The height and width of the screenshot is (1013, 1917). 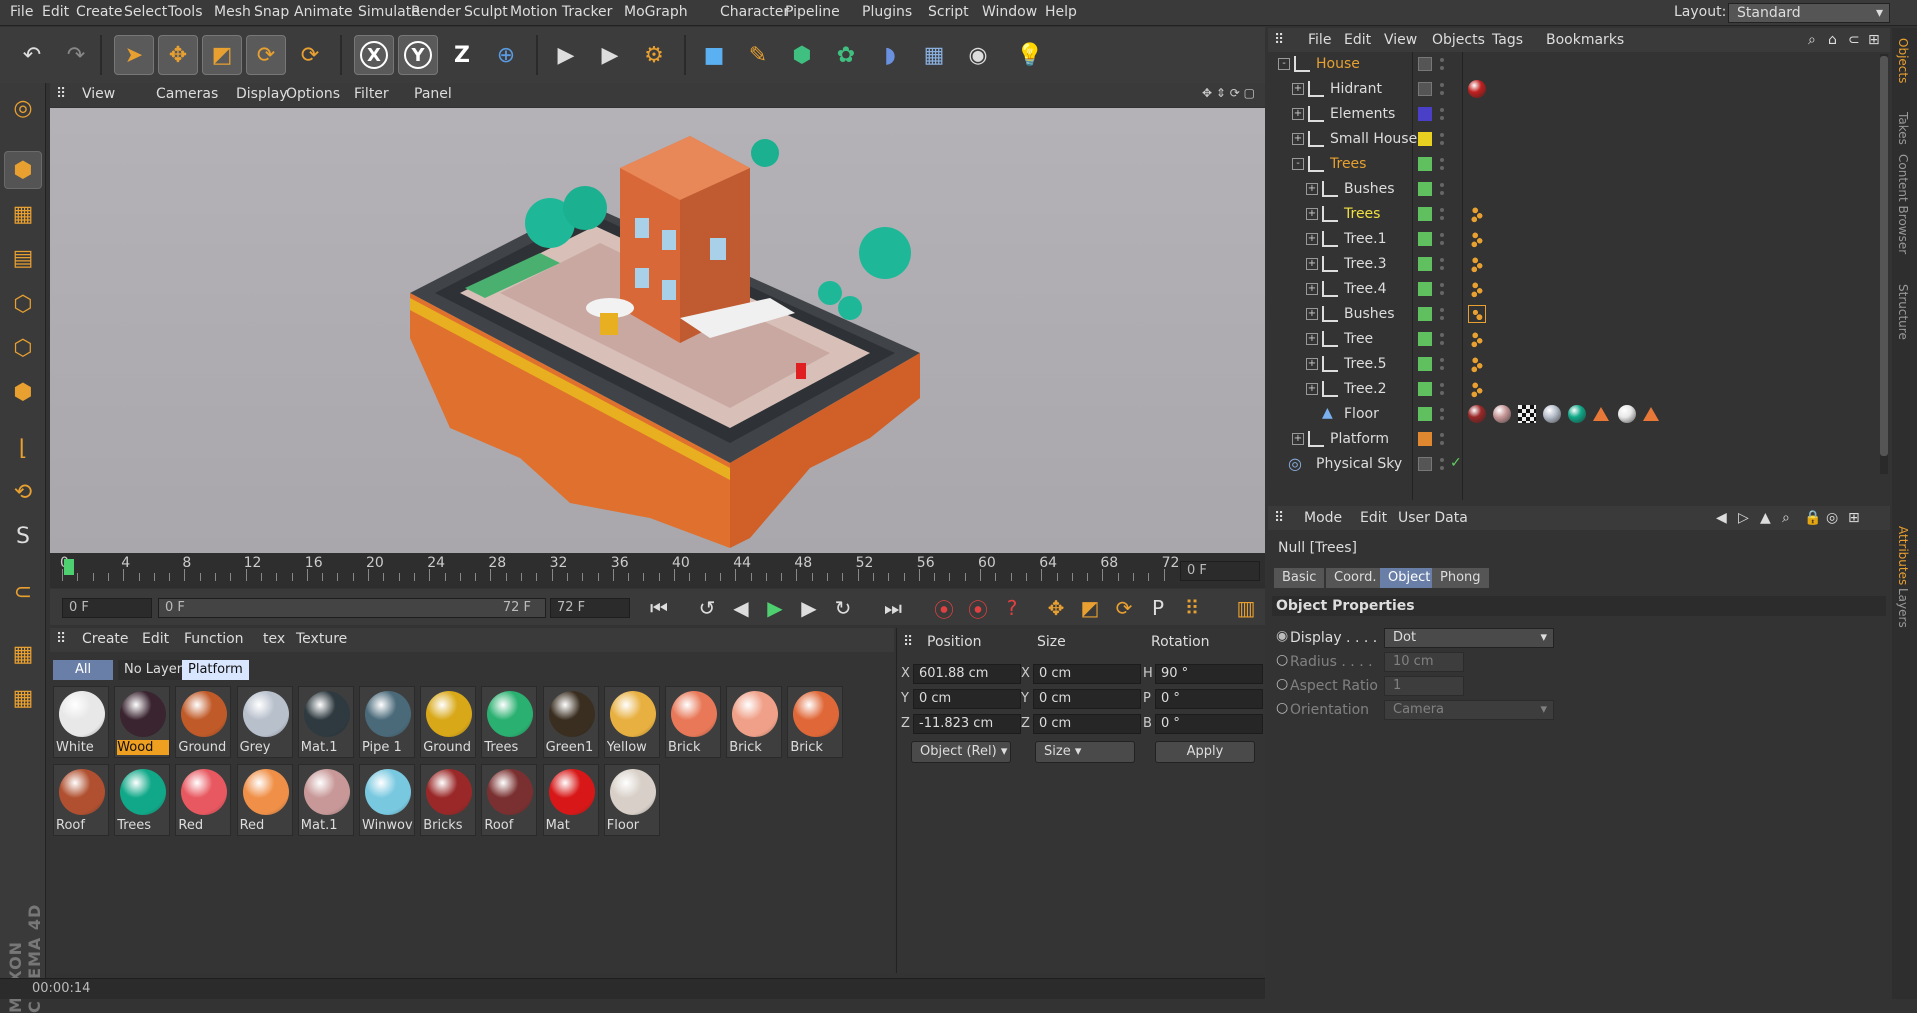 I want to click on playhead, so click(x=69, y=567).